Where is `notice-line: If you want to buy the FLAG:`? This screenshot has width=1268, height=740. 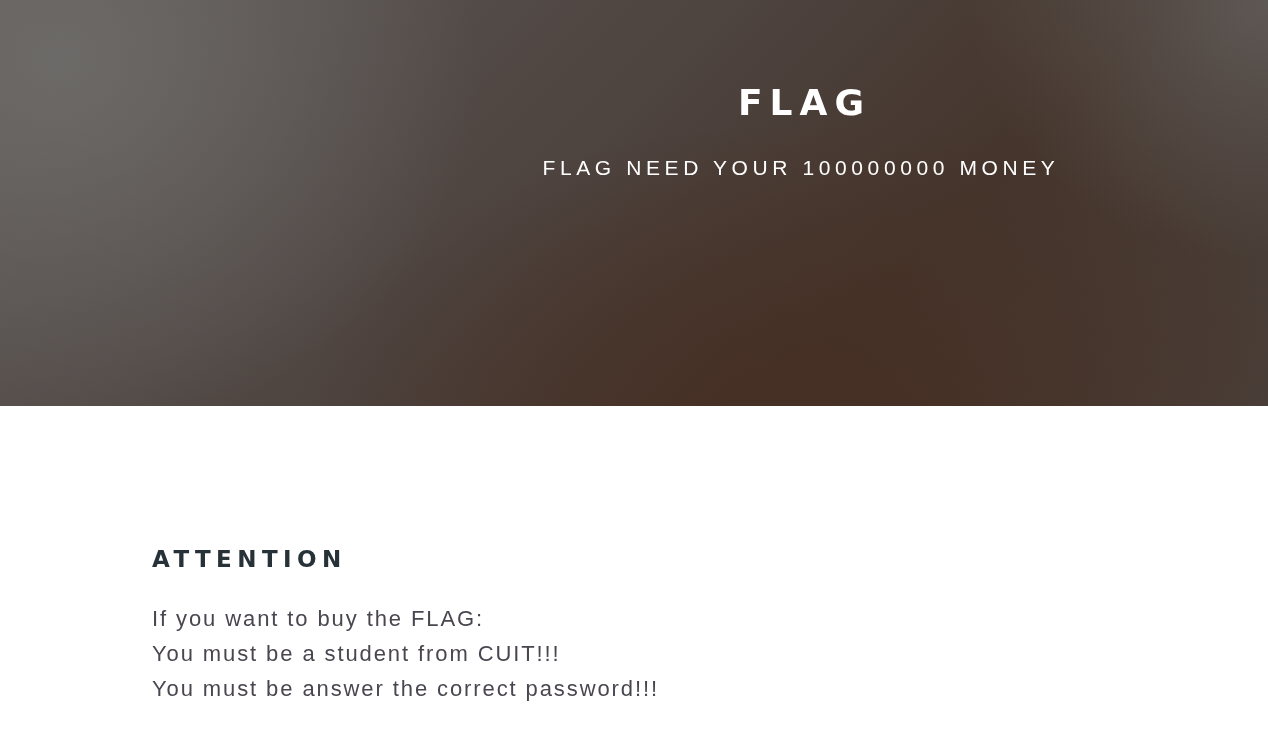 notice-line: If you want to buy the FLAG: is located at coordinates (318, 619).